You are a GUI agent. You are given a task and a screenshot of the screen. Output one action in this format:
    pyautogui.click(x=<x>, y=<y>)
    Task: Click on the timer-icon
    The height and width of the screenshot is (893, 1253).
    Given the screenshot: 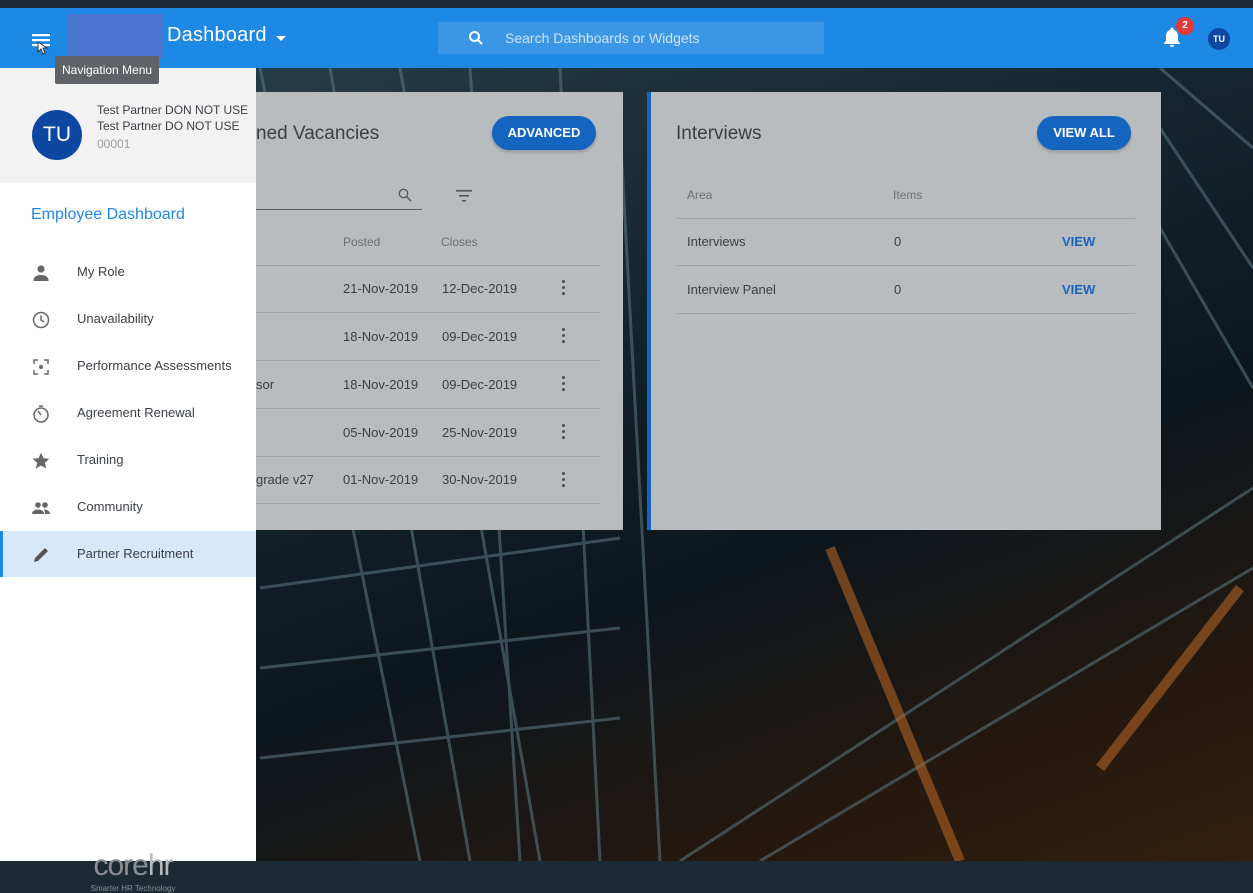 What is the action you would take?
    pyautogui.click(x=41, y=414)
    